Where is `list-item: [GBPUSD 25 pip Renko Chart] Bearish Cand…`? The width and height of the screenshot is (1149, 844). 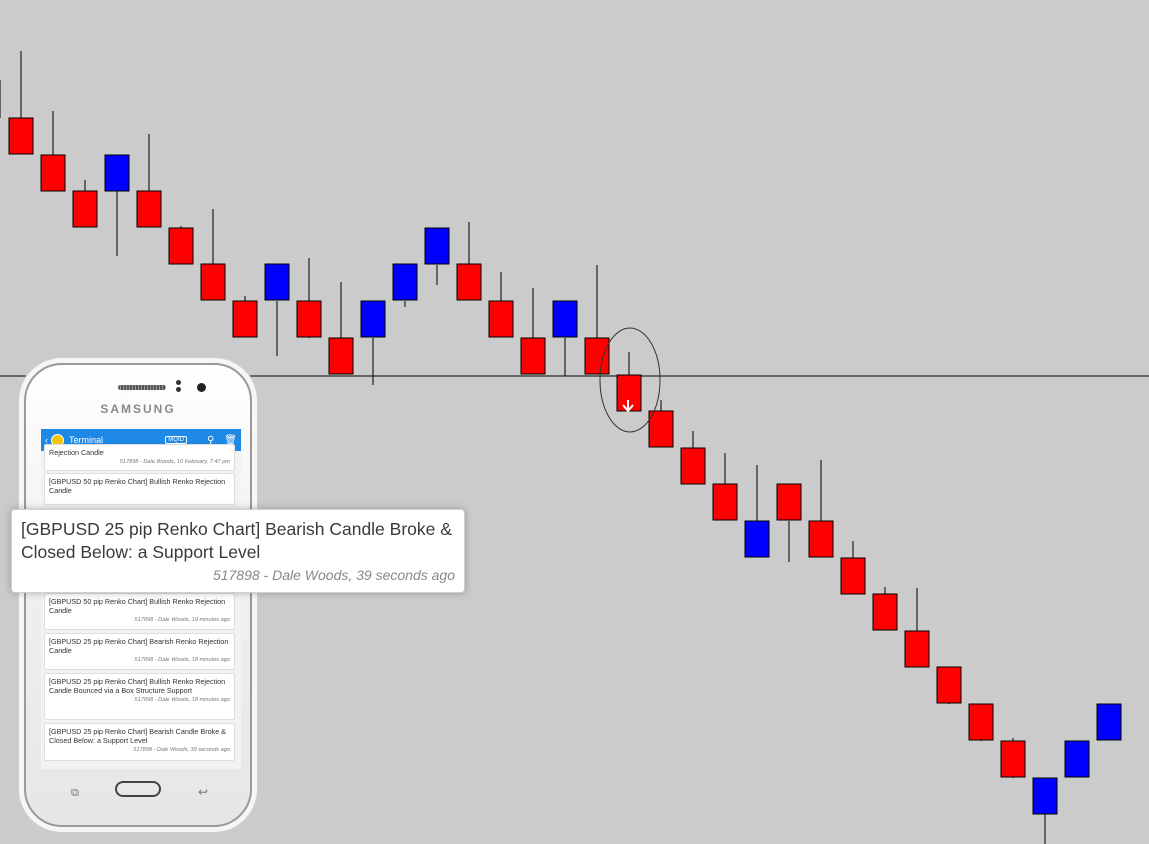
list-item: [GBPUSD 25 pip Renko Chart] Bearish Cand… is located at coordinates (139, 742).